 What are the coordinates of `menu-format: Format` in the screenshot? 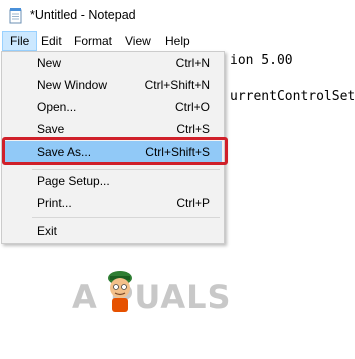 It's located at (93, 41).